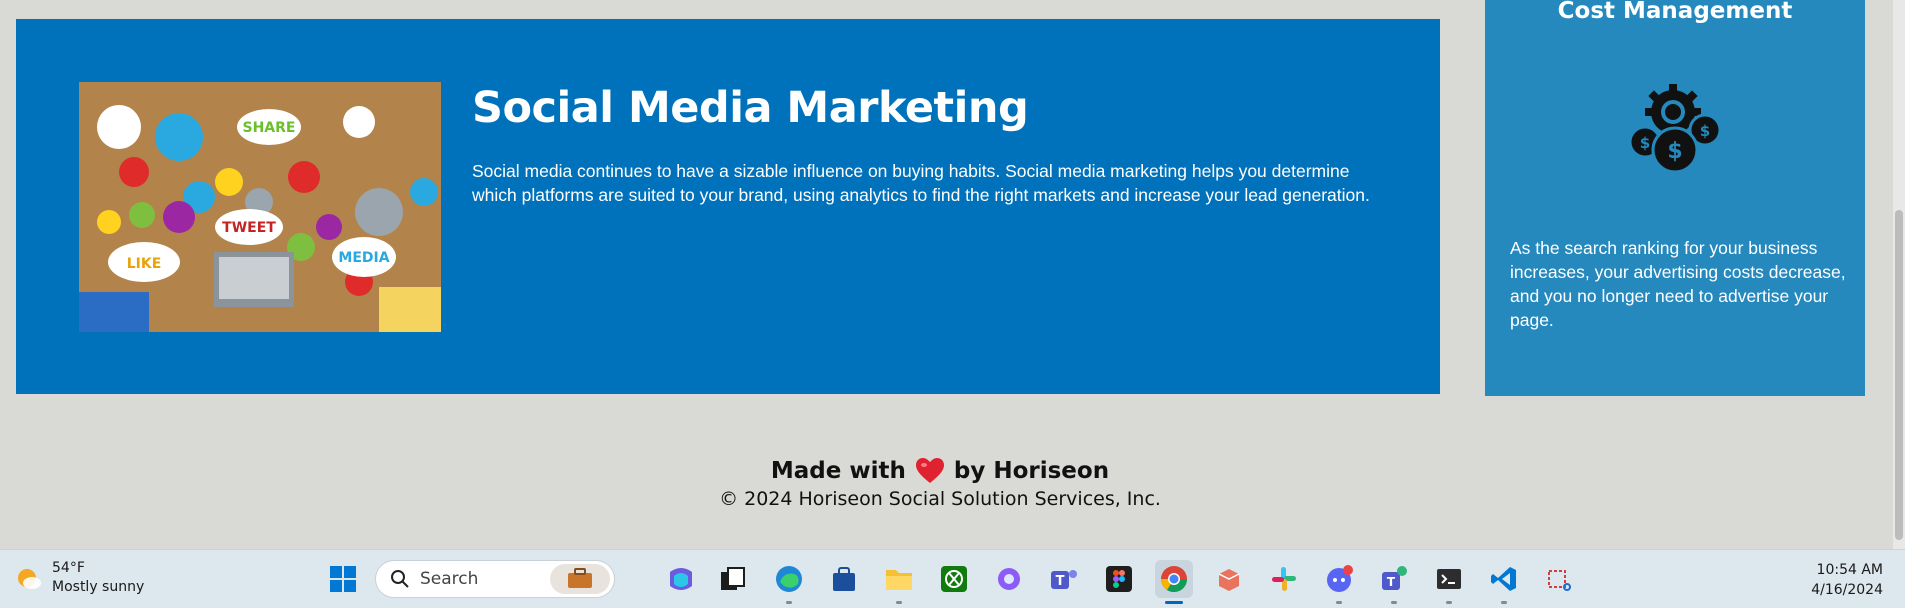  Describe the element at coordinates (844, 579) in the screenshot. I see `store-icon` at that location.